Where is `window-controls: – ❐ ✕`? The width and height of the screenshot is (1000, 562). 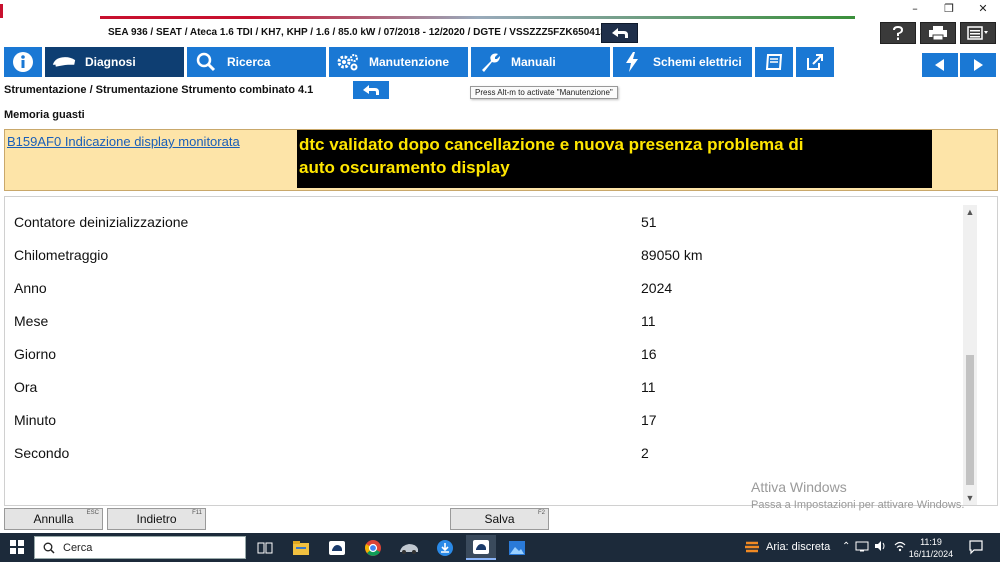
window-controls: – ❐ ✕ is located at coordinates (949, 8).